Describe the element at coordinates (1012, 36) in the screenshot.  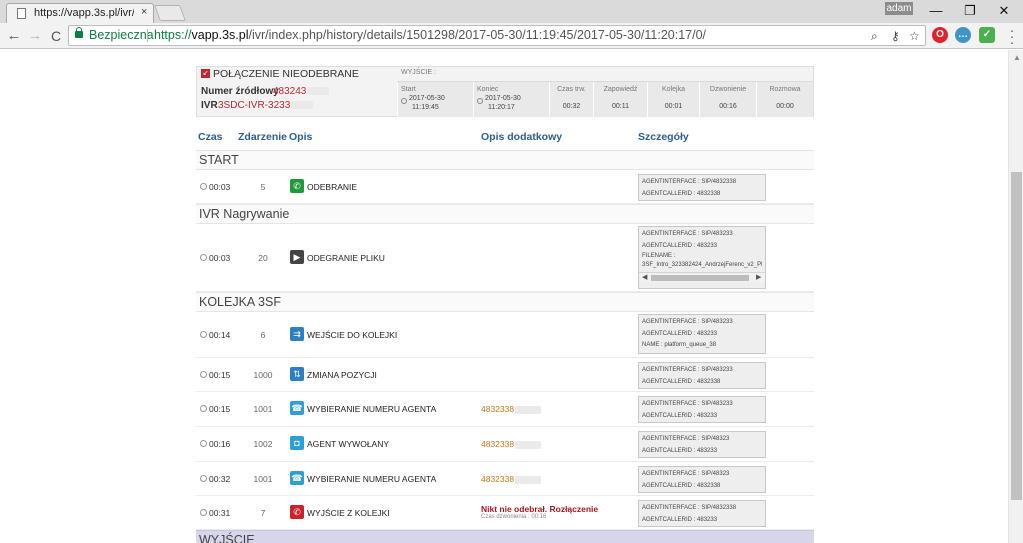
I see `browser-menu-icon: · · ·` at that location.